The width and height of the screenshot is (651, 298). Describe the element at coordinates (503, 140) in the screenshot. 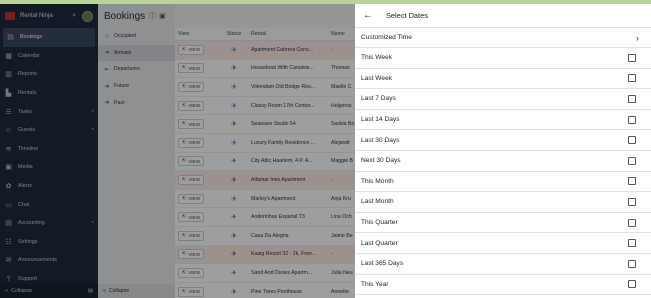

I see `date-option-last-30-days: Last 30 Days` at that location.